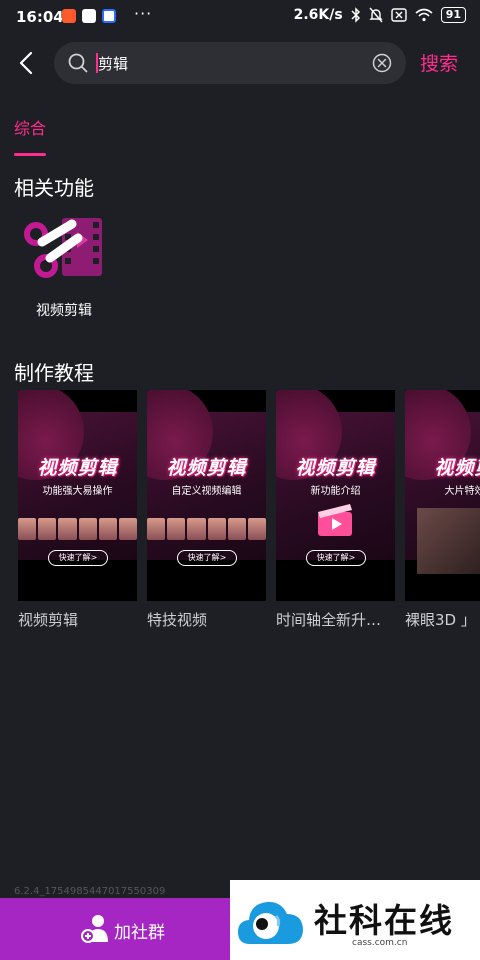 The image size is (480, 960). Describe the element at coordinates (440, 620) in the screenshot. I see `tutorial-card-title: 裸眼3D 」` at that location.